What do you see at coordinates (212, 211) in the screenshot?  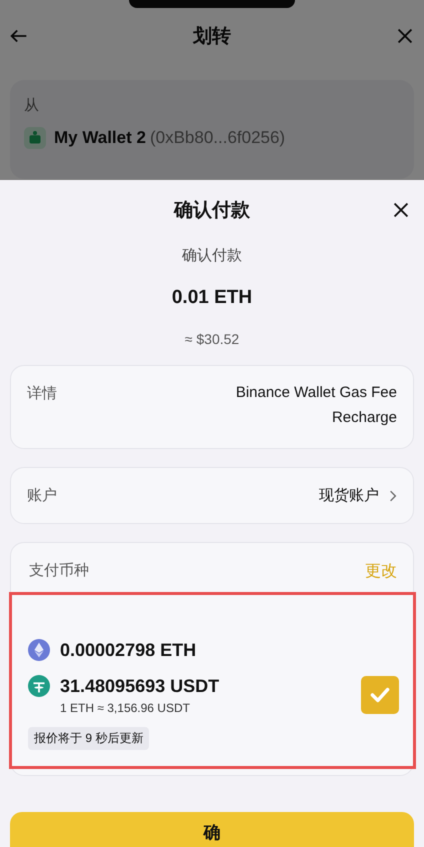 I see `sheet-title: 确认付款` at bounding box center [212, 211].